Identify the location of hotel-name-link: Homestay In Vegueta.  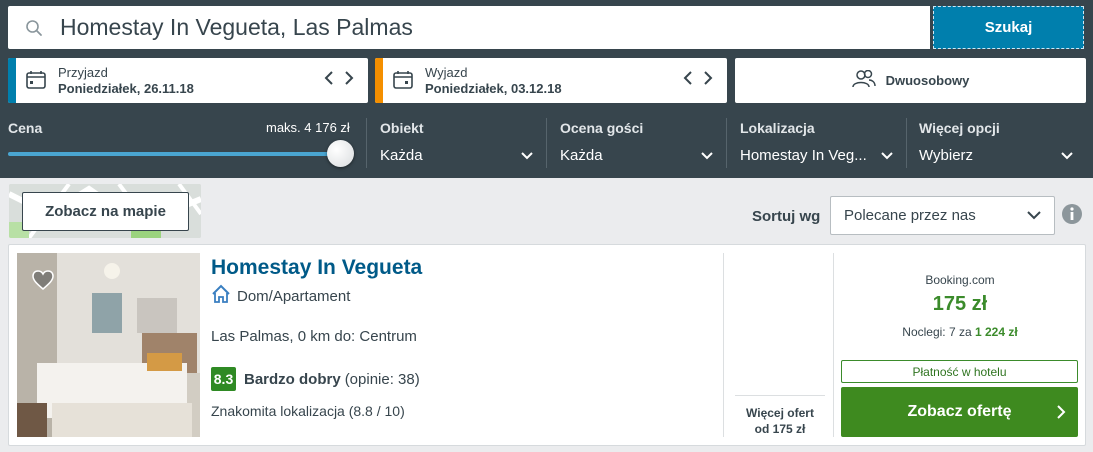
(316, 268).